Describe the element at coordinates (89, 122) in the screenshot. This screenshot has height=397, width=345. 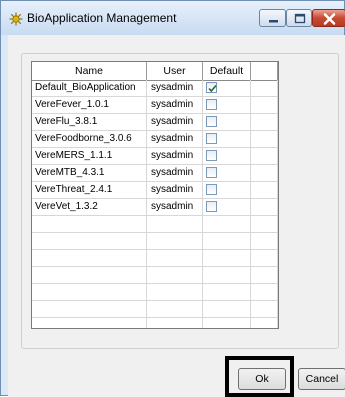
I see `cell-name: VereFlu_3.8.1` at that location.